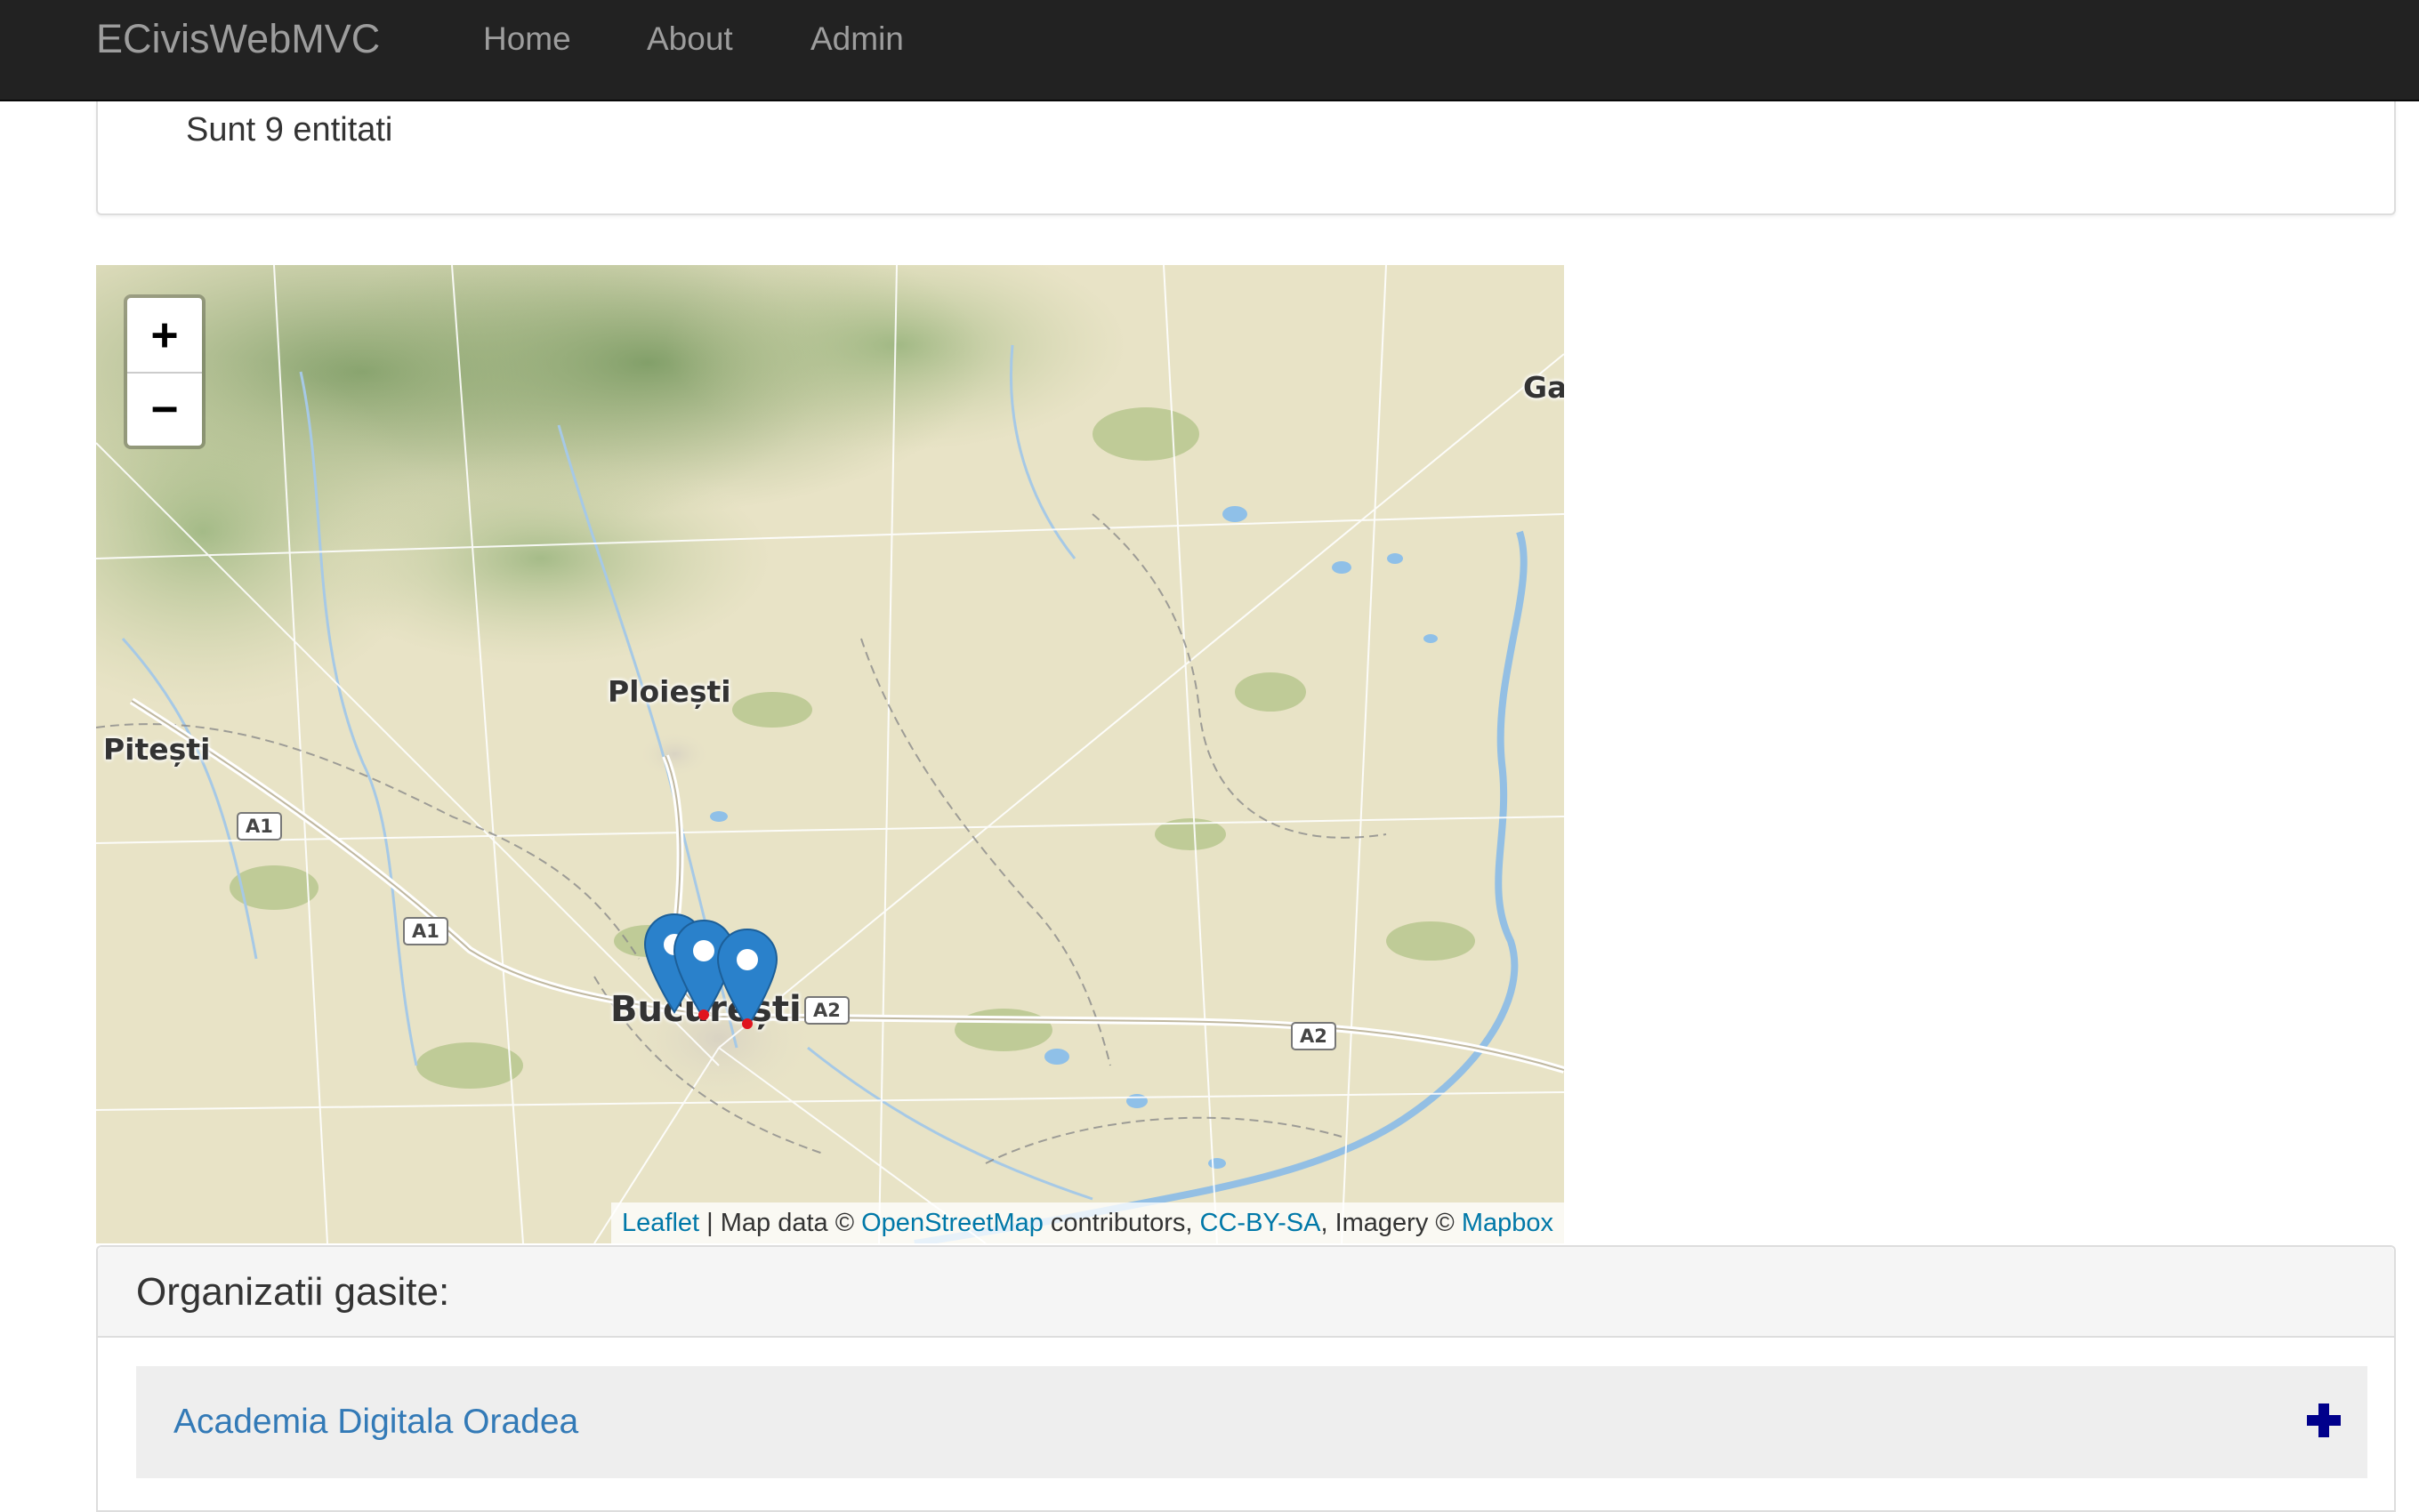  I want to click on nav-about-link: About, so click(690, 39).